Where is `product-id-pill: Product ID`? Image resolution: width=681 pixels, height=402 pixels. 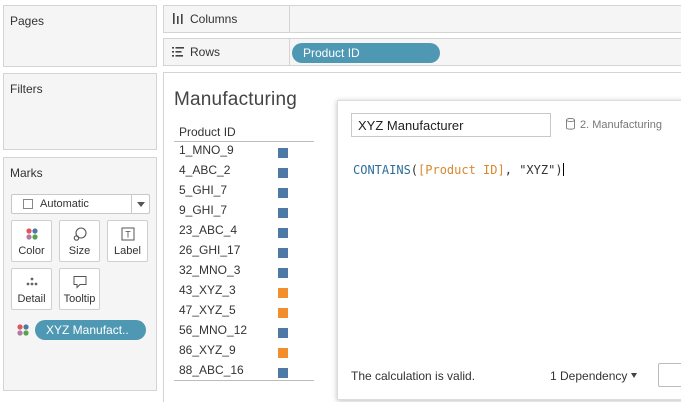
product-id-pill: Product ID is located at coordinates (366, 53).